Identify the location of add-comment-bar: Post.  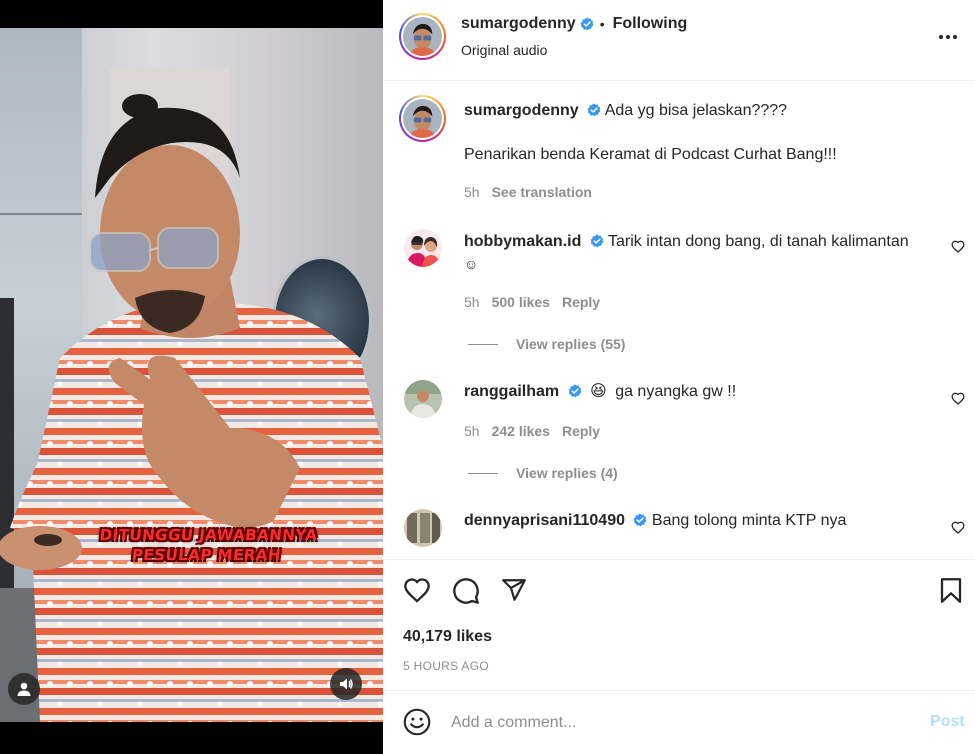
(679, 722).